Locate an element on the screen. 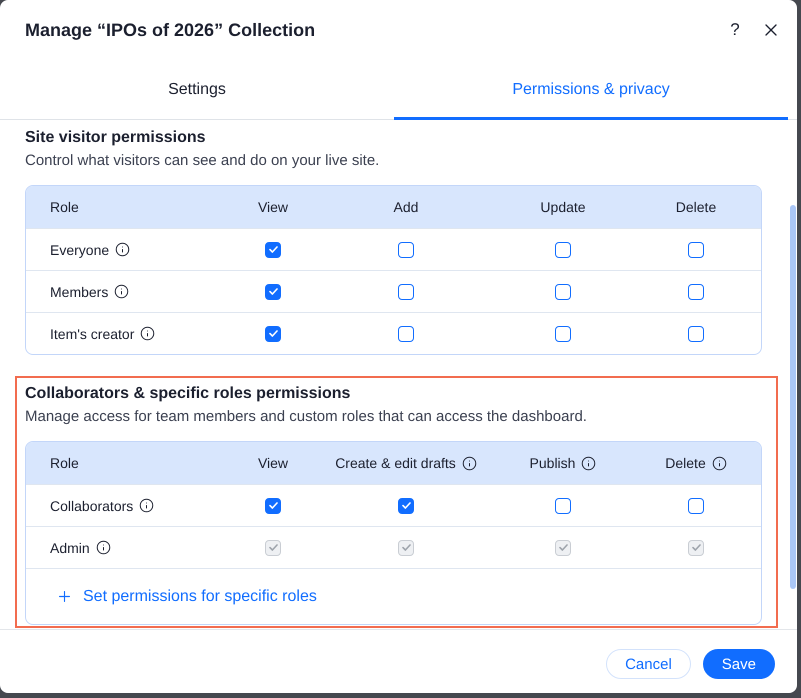 This screenshot has width=801, height=698. tab: Permissions & privacy is located at coordinates (591, 90).